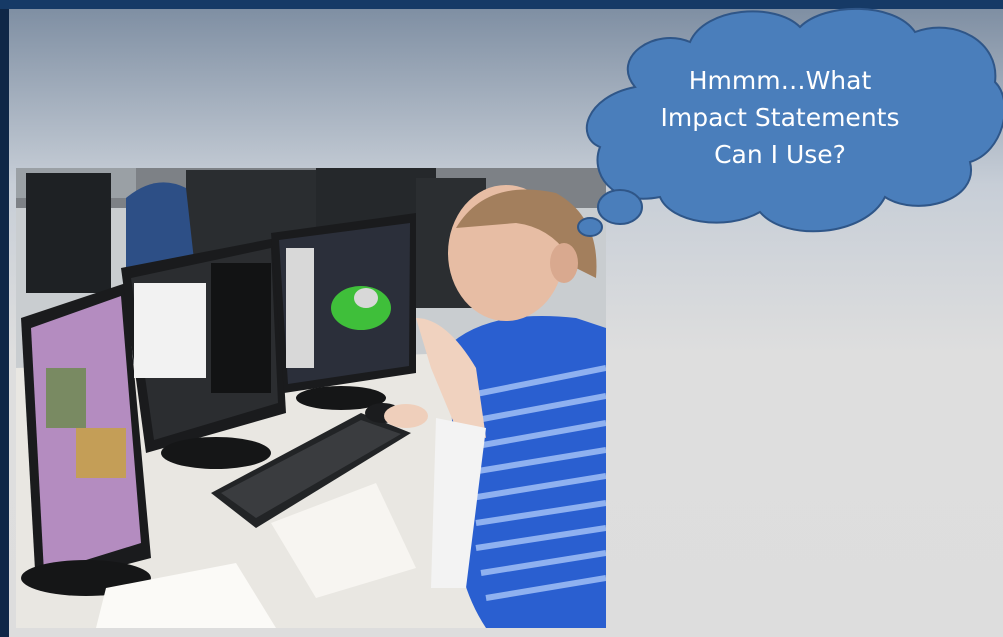 The width and height of the screenshot is (1003, 637). I want to click on thought-bubble-text: Hmmm…What Impact Statements Can I Use?, so click(780, 117).